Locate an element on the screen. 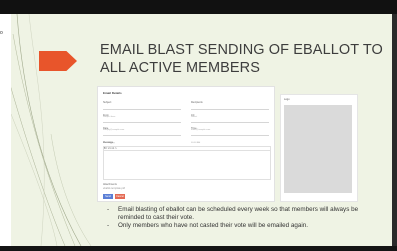 Image resolution: width=397 pixels, height=251 pixels. cc-input: email@sample.com is located at coordinates (230, 124).